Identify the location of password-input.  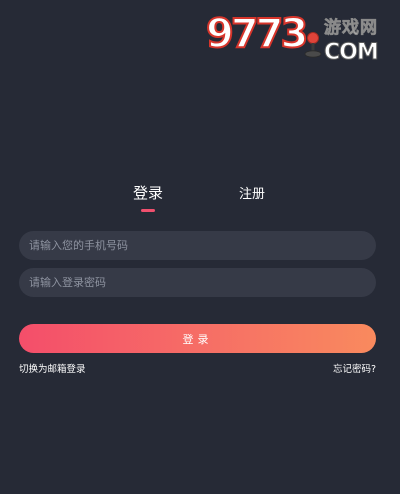
(197, 282).